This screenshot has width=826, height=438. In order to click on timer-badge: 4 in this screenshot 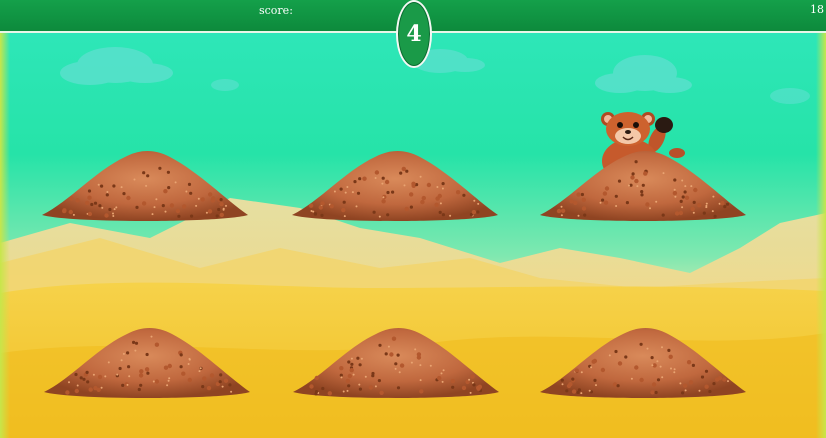, I will do `click(414, 34)`.